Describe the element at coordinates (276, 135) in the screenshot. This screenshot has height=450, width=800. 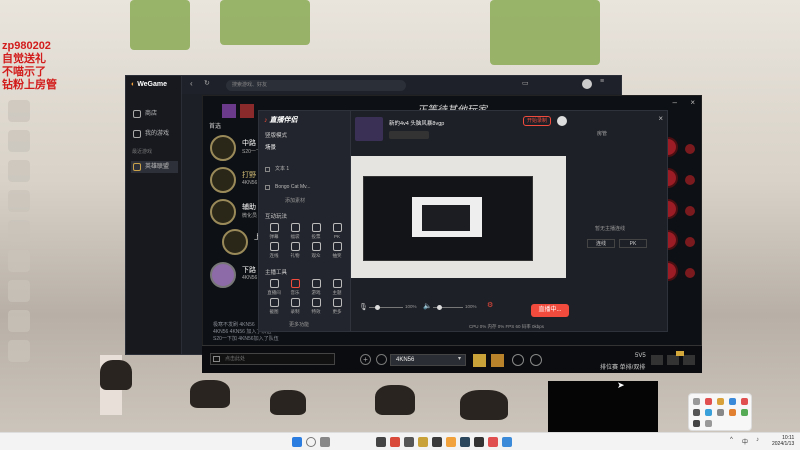
I see `mode-selector: 竖版模式` at that location.